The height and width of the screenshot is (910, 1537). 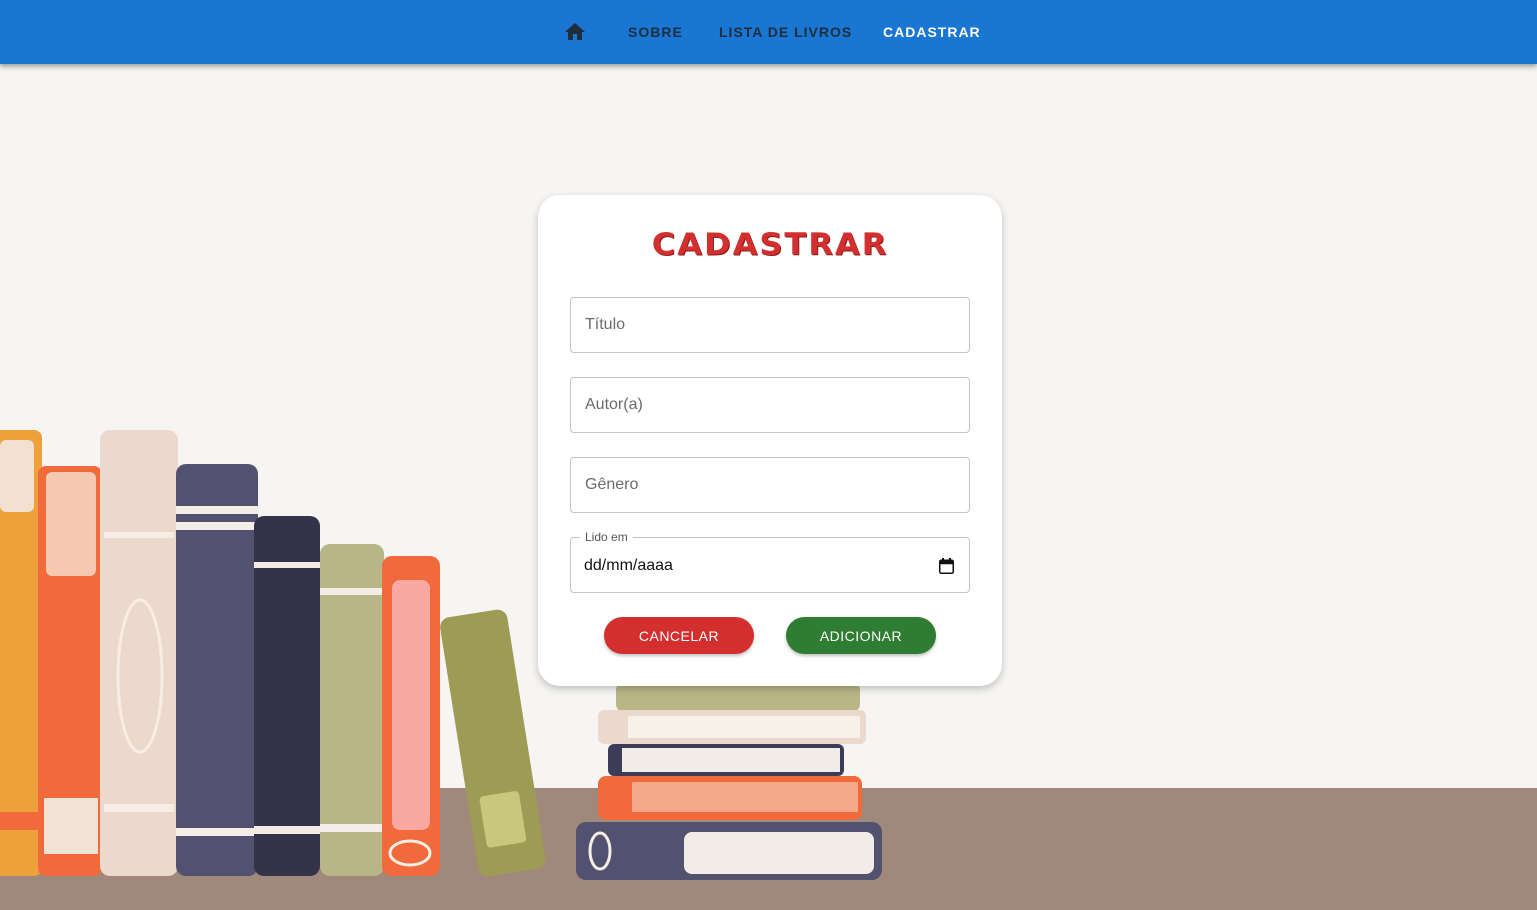 I want to click on lido-em-value: dd/mm/aaaa, so click(x=628, y=565).